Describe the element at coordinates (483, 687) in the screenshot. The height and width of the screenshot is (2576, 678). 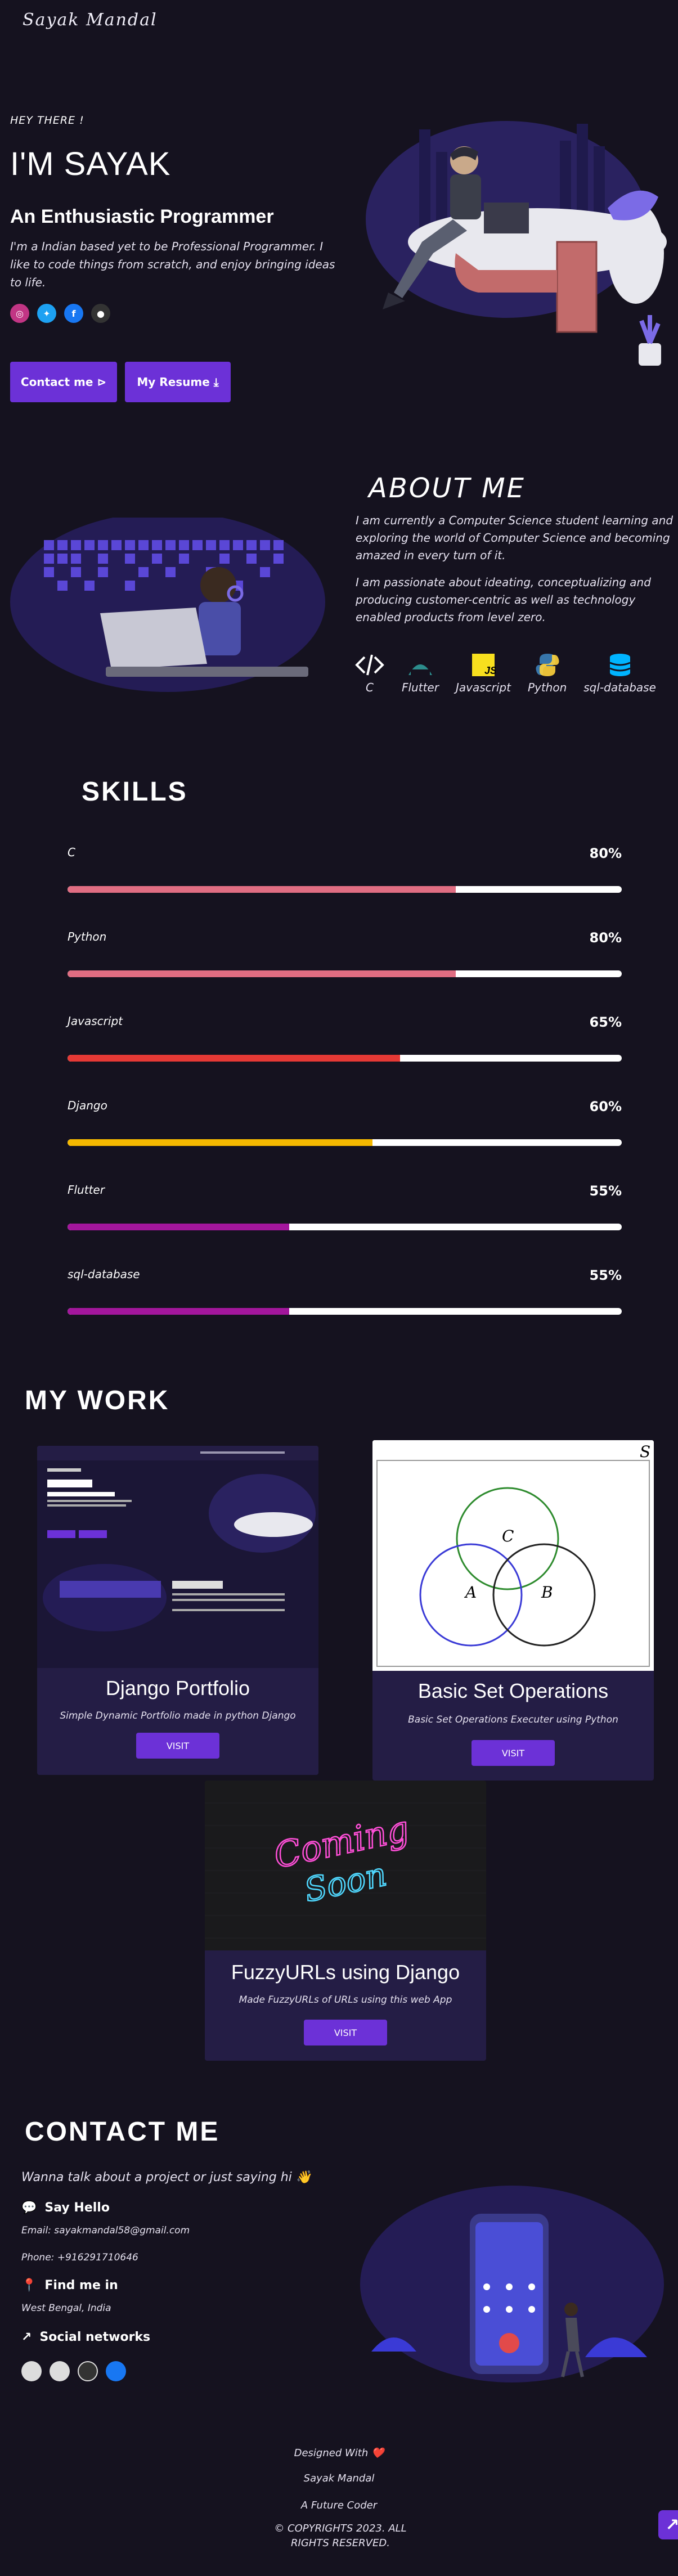
I see `tech-label: Javascript` at that location.